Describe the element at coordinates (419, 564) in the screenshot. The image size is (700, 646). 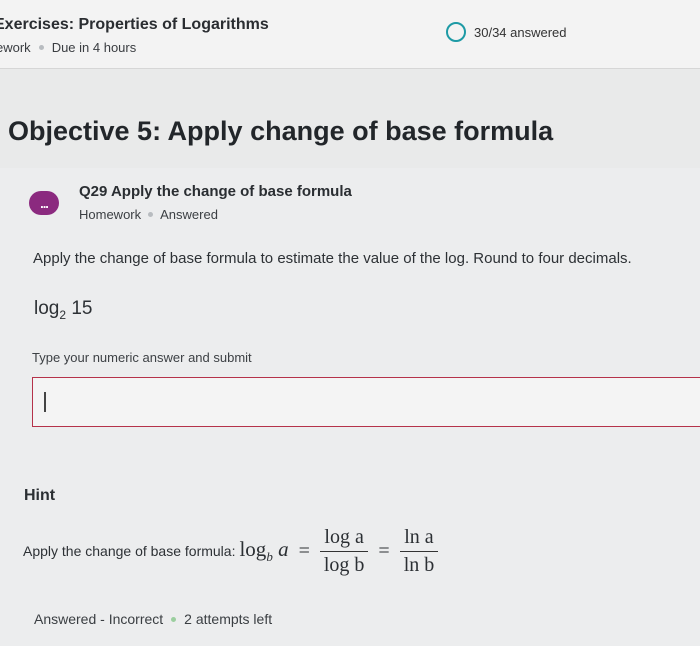
I see `fraction-ln-denominator: ln b` at that location.